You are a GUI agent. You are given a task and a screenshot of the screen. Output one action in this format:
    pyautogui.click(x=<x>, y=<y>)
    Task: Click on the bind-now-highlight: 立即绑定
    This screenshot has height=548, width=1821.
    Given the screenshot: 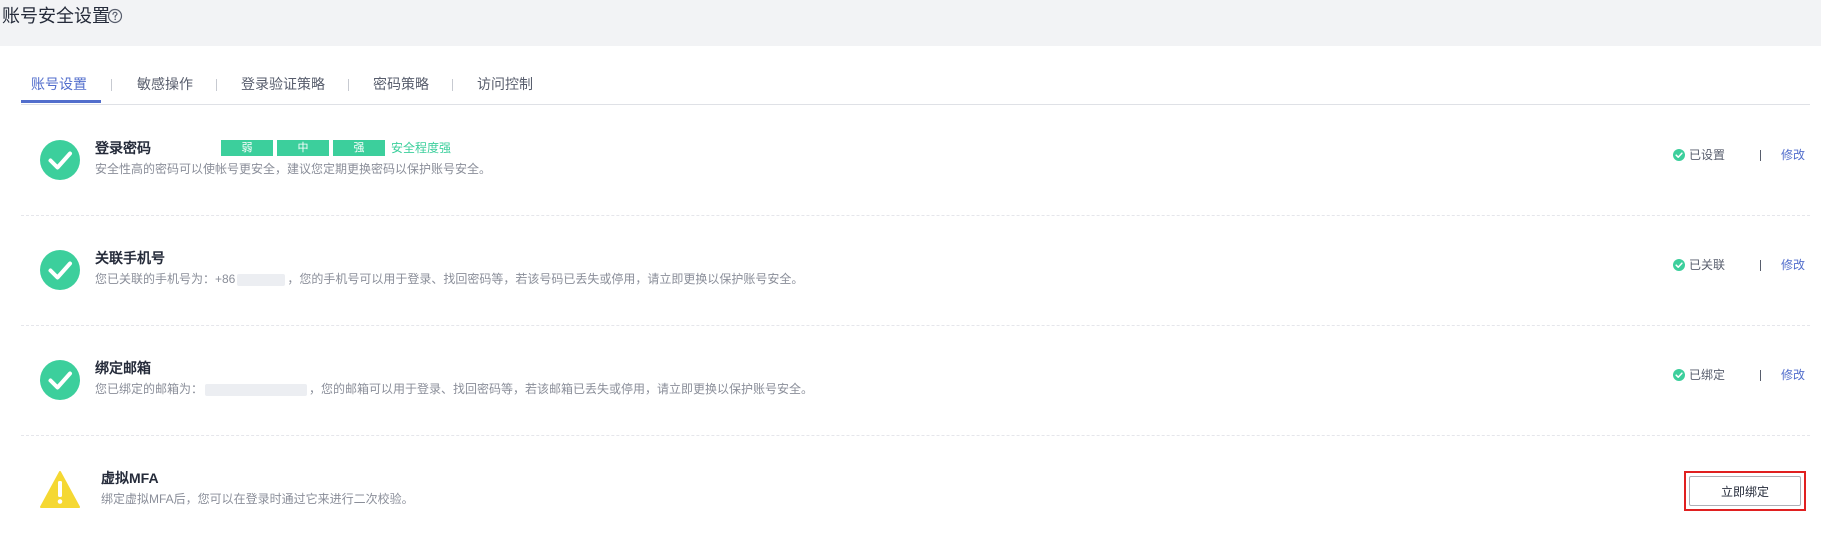 What is the action you would take?
    pyautogui.click(x=1745, y=491)
    